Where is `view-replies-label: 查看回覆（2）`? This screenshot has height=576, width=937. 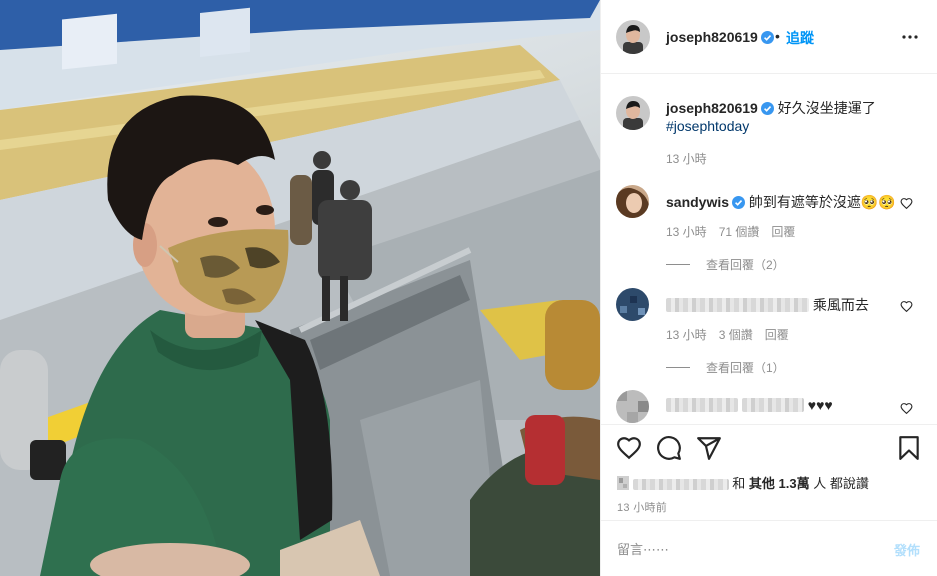
view-replies-label: 查看回覆（2） is located at coordinates (745, 265).